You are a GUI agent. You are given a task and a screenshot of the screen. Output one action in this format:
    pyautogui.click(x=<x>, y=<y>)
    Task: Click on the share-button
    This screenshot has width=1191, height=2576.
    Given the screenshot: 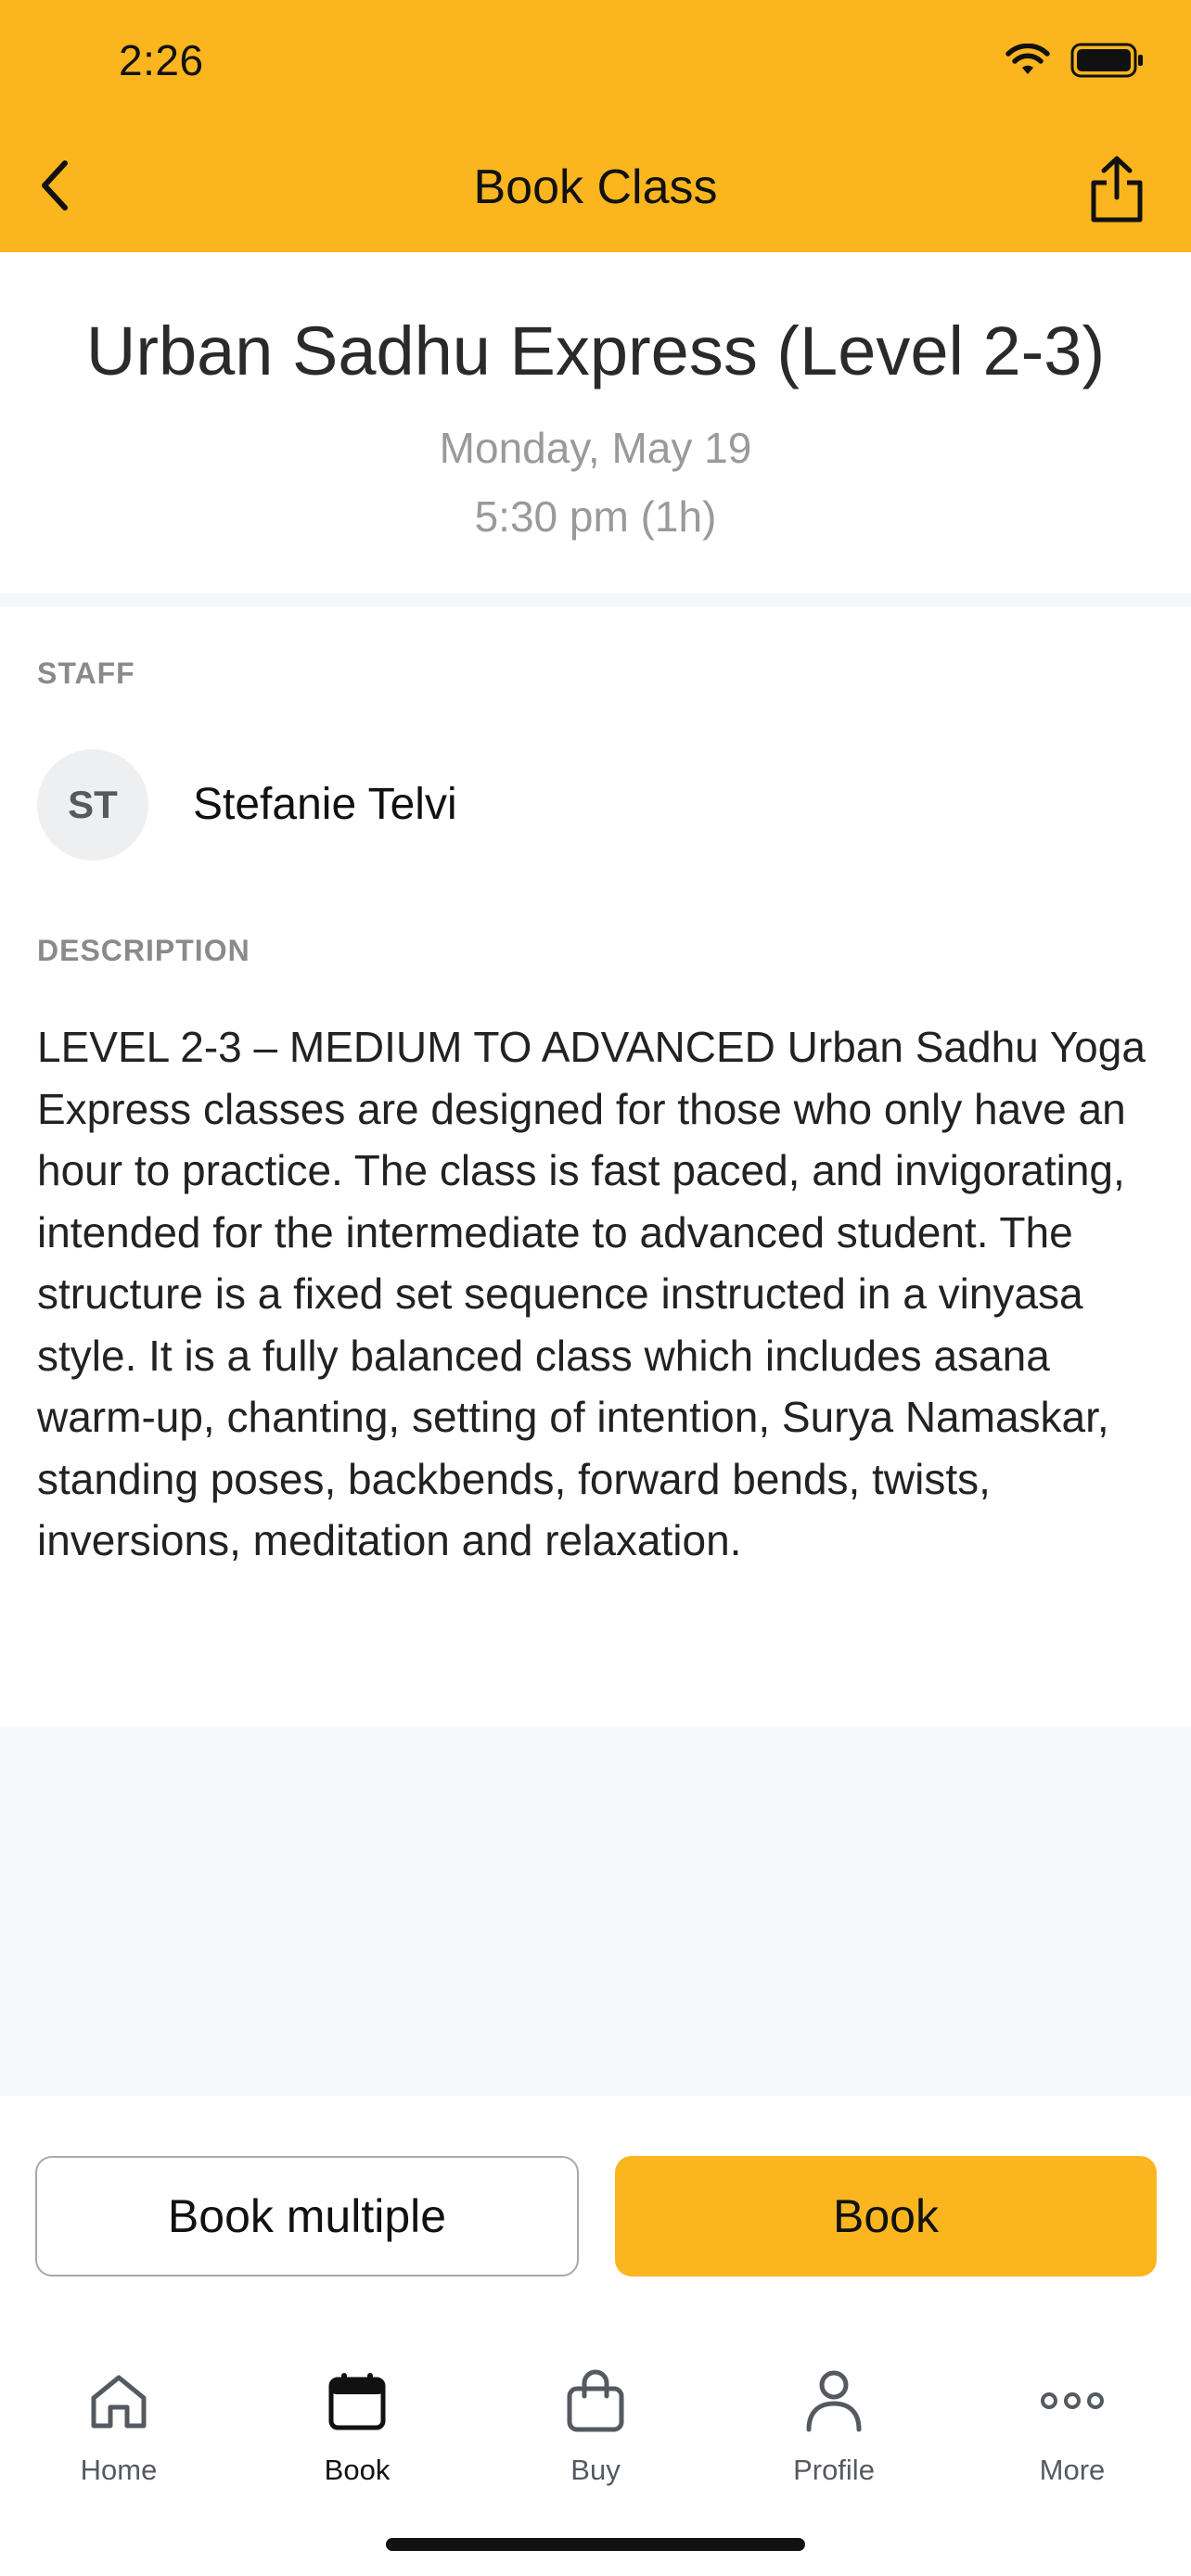 What is the action you would take?
    pyautogui.click(x=1117, y=190)
    